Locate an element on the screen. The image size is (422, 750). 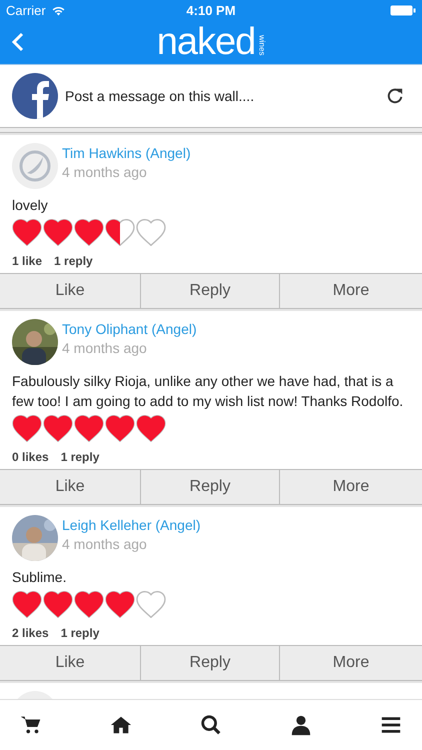
home-icon is located at coordinates (121, 725).